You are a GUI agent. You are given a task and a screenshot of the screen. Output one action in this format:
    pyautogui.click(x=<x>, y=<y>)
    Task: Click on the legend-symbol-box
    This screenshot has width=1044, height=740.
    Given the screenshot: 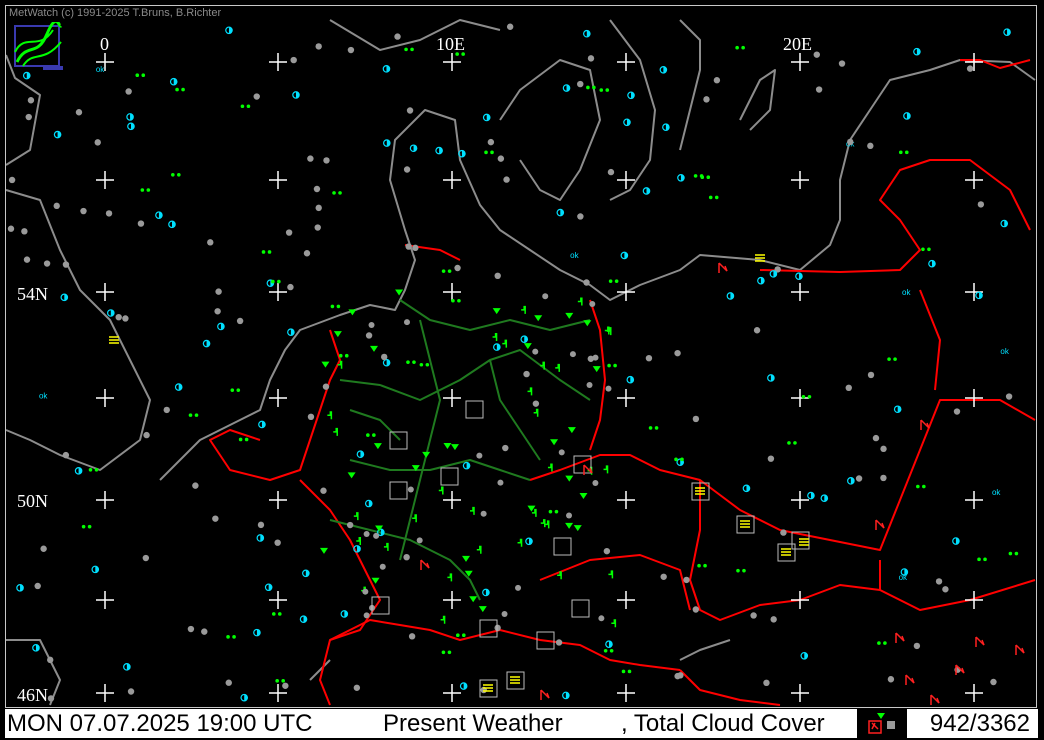 What is the action you would take?
    pyautogui.click(x=882, y=723)
    